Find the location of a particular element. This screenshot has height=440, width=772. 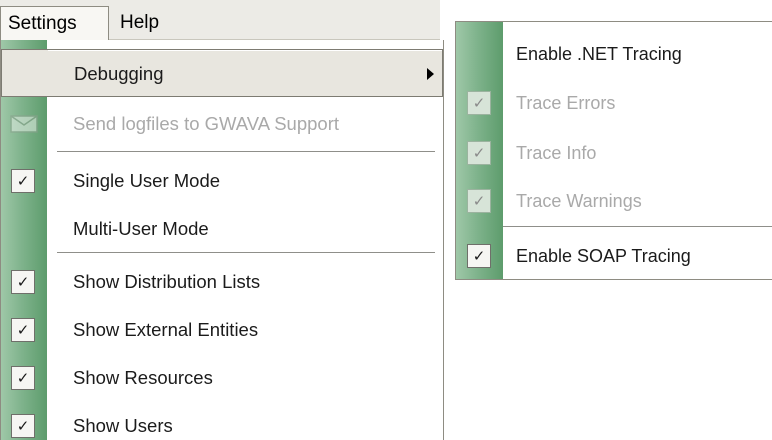

menu-bar: Settings Help is located at coordinates (220, 20).